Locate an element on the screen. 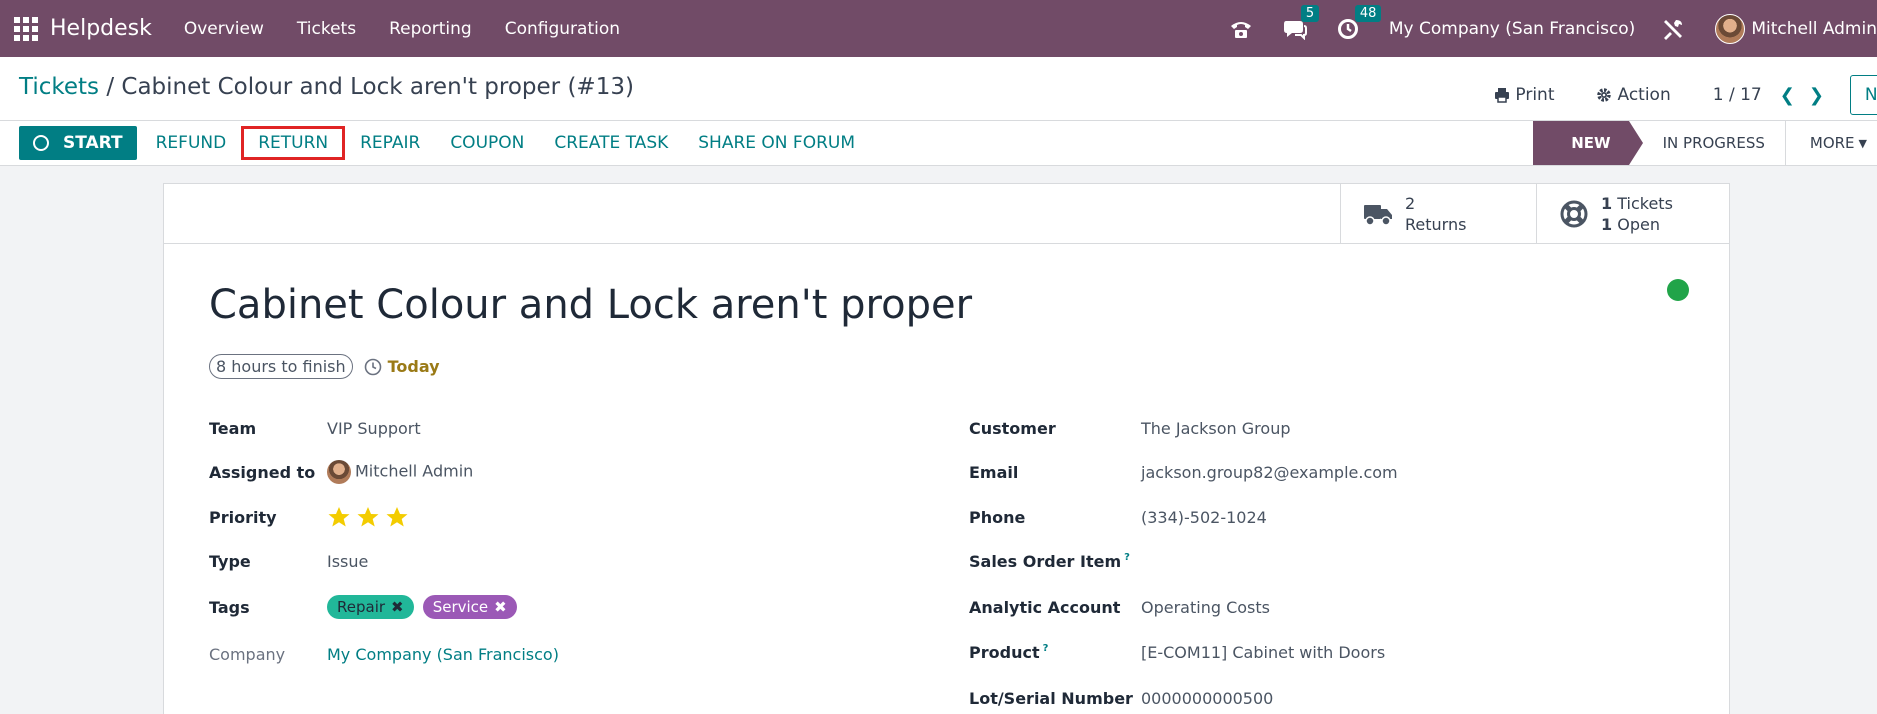 The image size is (1877, 714). return-button: RETURN is located at coordinates (293, 143).